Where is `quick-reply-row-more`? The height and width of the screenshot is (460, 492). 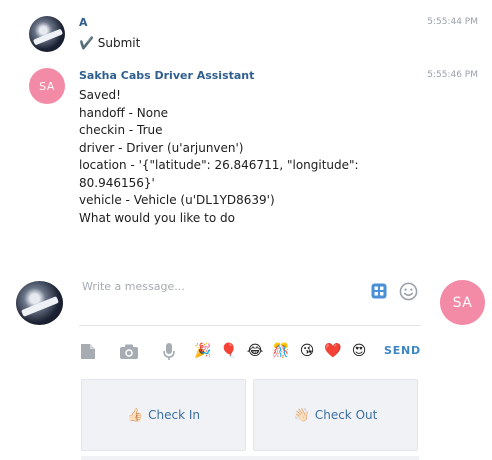
quick-reply-row-more is located at coordinates (250, 458).